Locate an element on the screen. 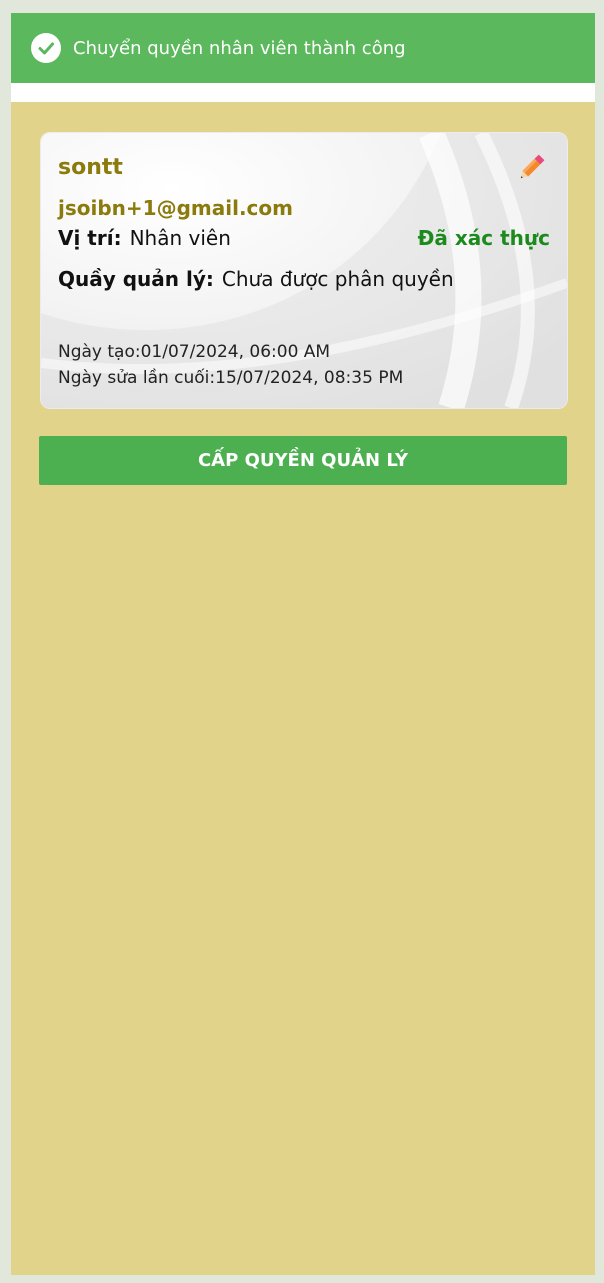 The height and width of the screenshot is (1283, 604). position-row: Vị trí: Nhân viên is located at coordinates (144, 238).